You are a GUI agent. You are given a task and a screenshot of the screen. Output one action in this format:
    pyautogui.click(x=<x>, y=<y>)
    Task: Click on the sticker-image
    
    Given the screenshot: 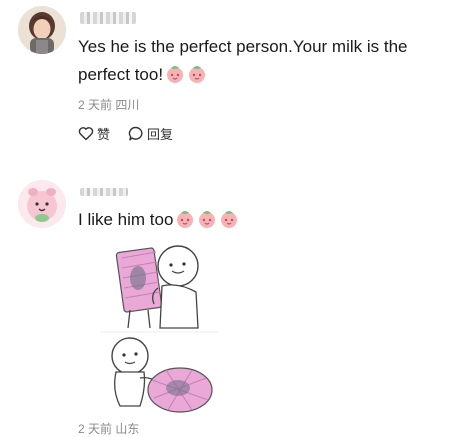 What is the action you would take?
    pyautogui.click(x=159, y=326)
    